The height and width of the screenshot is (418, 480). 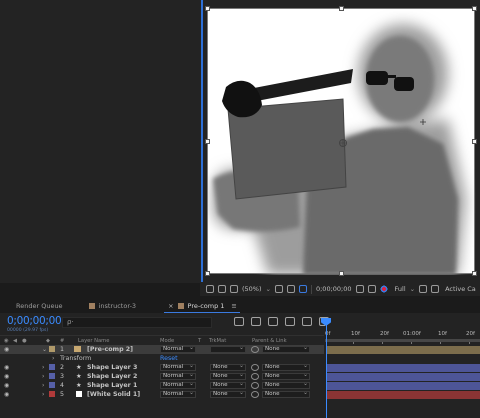 I want to click on layer-row: ◉ › 4 ★ Shape Layer 1 Normal None None, so click(x=162, y=385).